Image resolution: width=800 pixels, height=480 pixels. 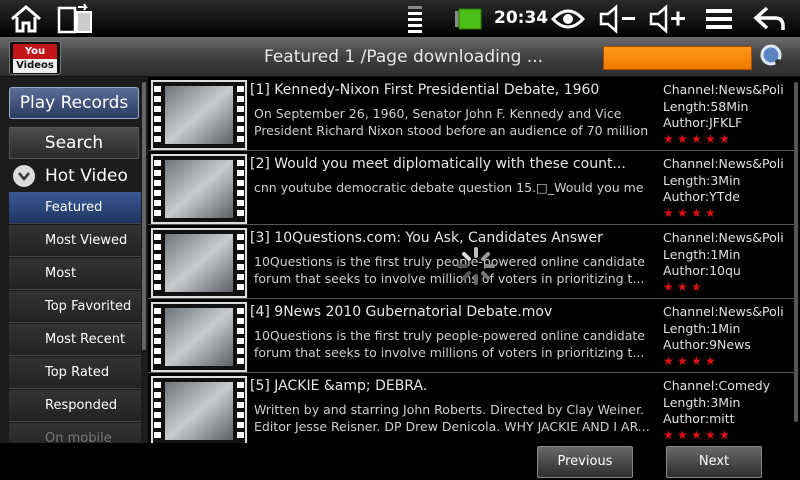 What do you see at coordinates (74, 143) in the screenshot?
I see `search-category-button: Search` at bounding box center [74, 143].